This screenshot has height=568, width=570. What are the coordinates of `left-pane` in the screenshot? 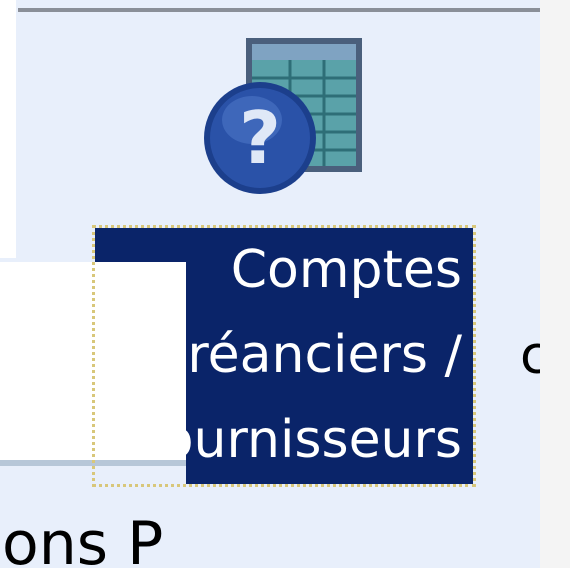 It's located at (8, 129).